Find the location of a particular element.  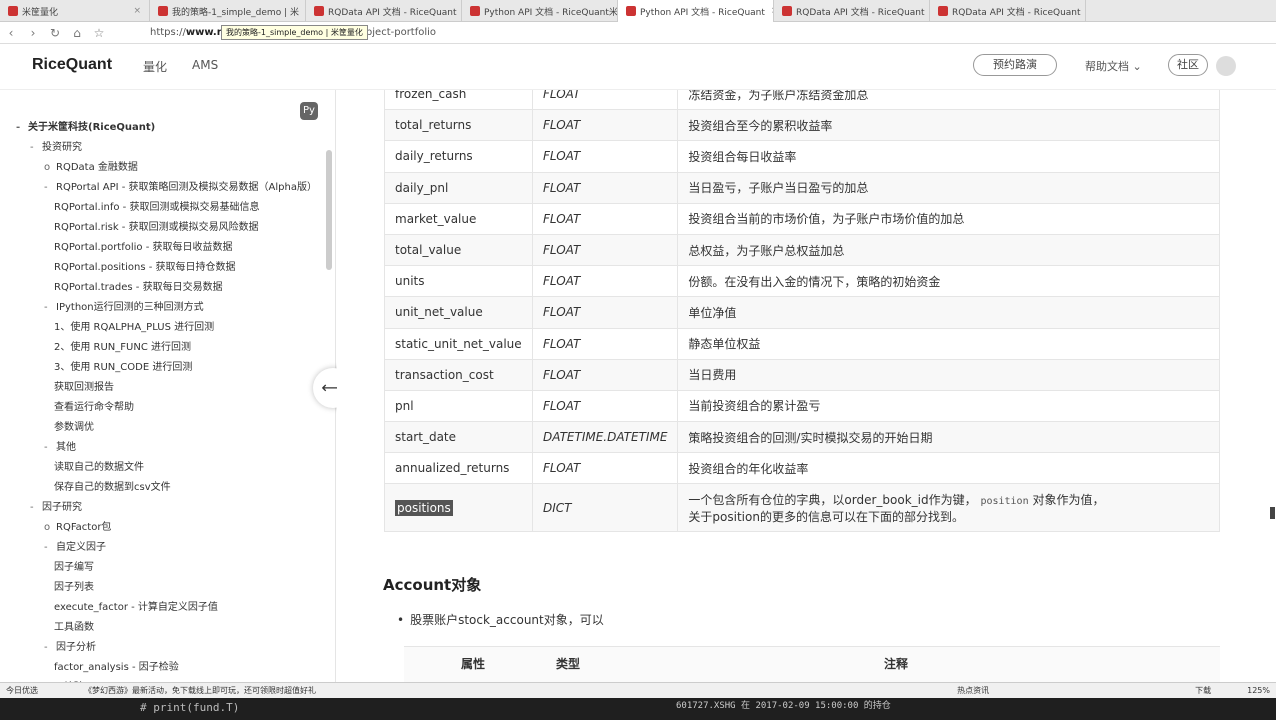

zoom-level: 125% is located at coordinates (1258, 690).